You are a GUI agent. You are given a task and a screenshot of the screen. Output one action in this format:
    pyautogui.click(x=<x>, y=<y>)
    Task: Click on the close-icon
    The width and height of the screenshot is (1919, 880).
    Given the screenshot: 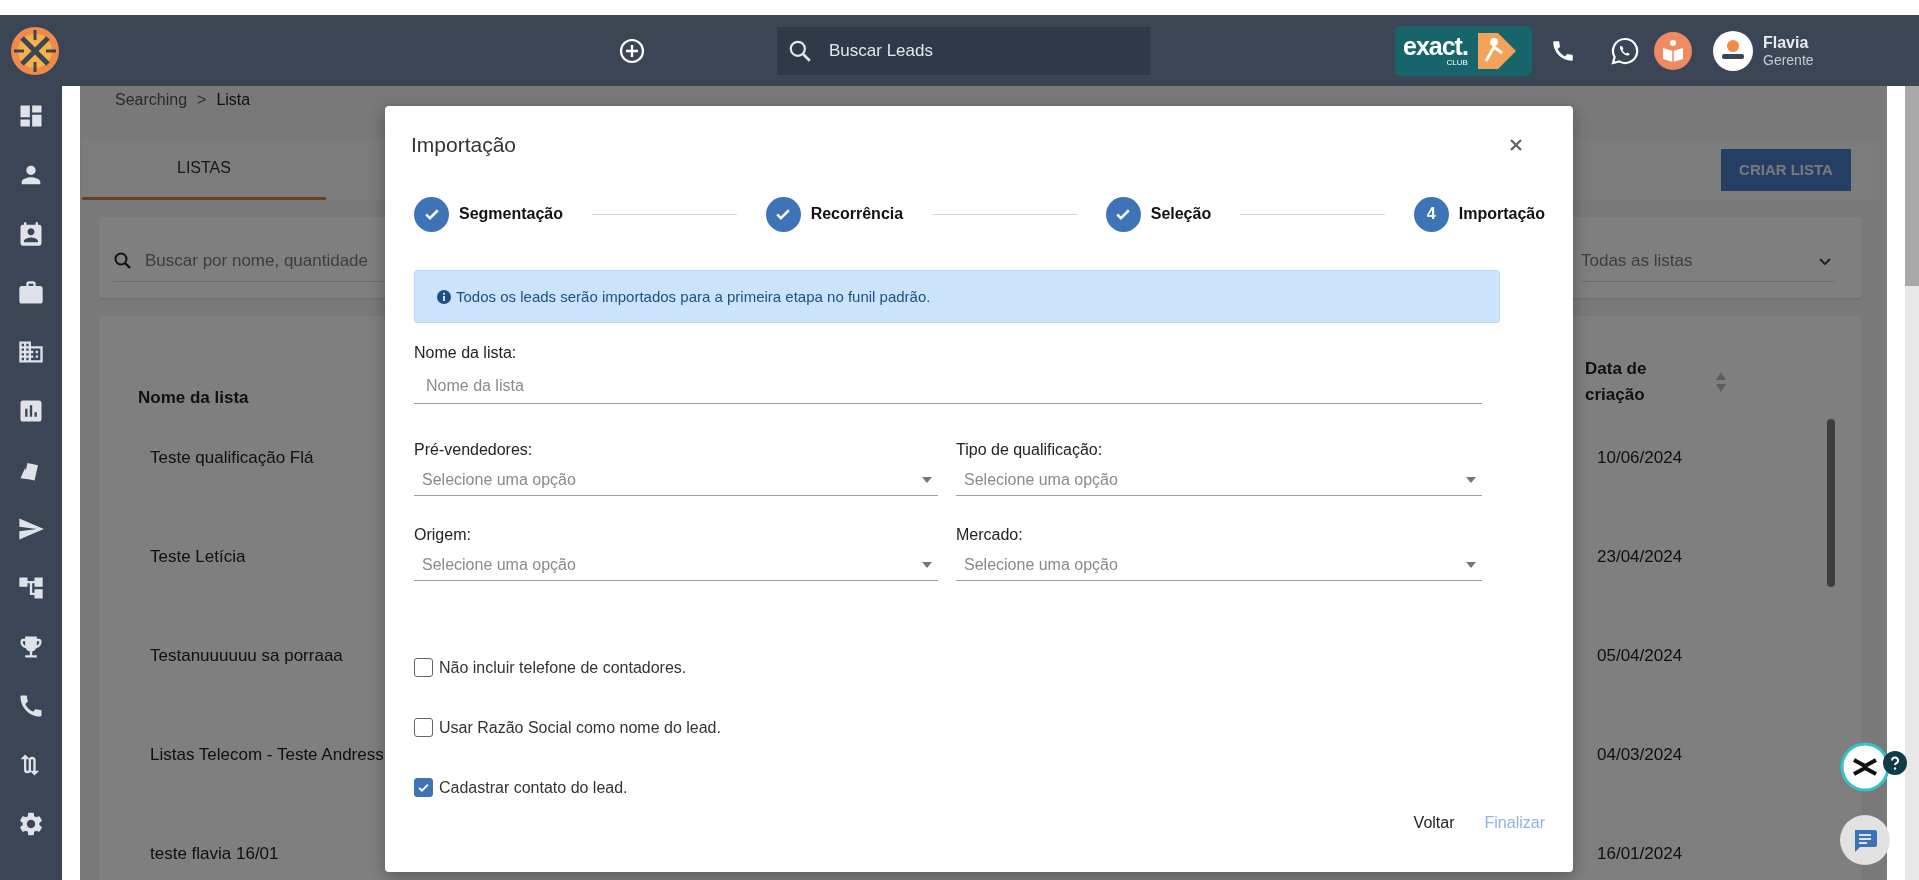 What is the action you would take?
    pyautogui.click(x=1516, y=145)
    